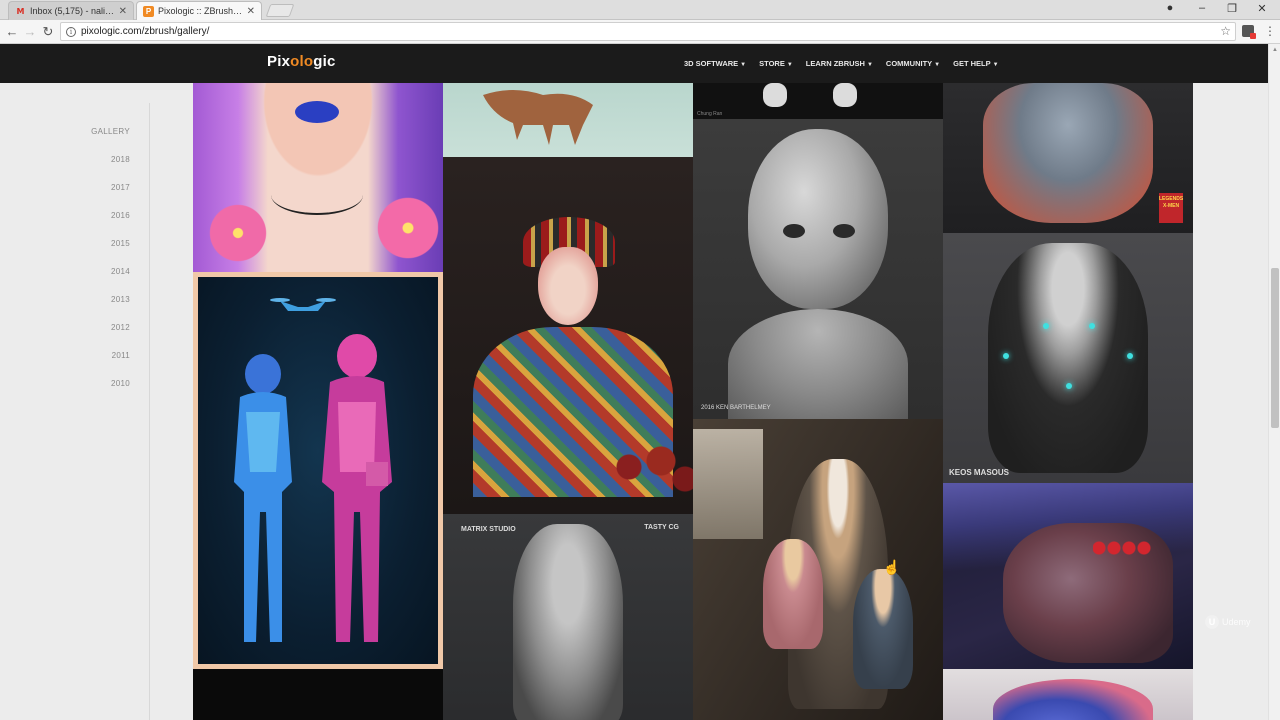 The image size is (1280, 720). I want to click on sidebar-item-2010: 2010, so click(110, 393).